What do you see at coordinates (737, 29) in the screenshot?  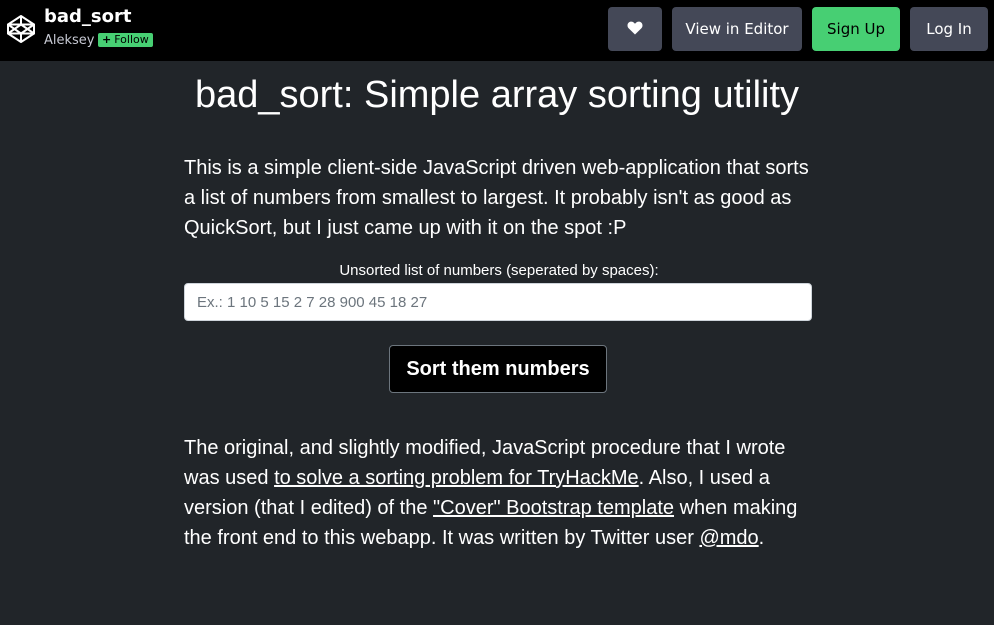 I see `view-in-editor-button: View in Editor` at bounding box center [737, 29].